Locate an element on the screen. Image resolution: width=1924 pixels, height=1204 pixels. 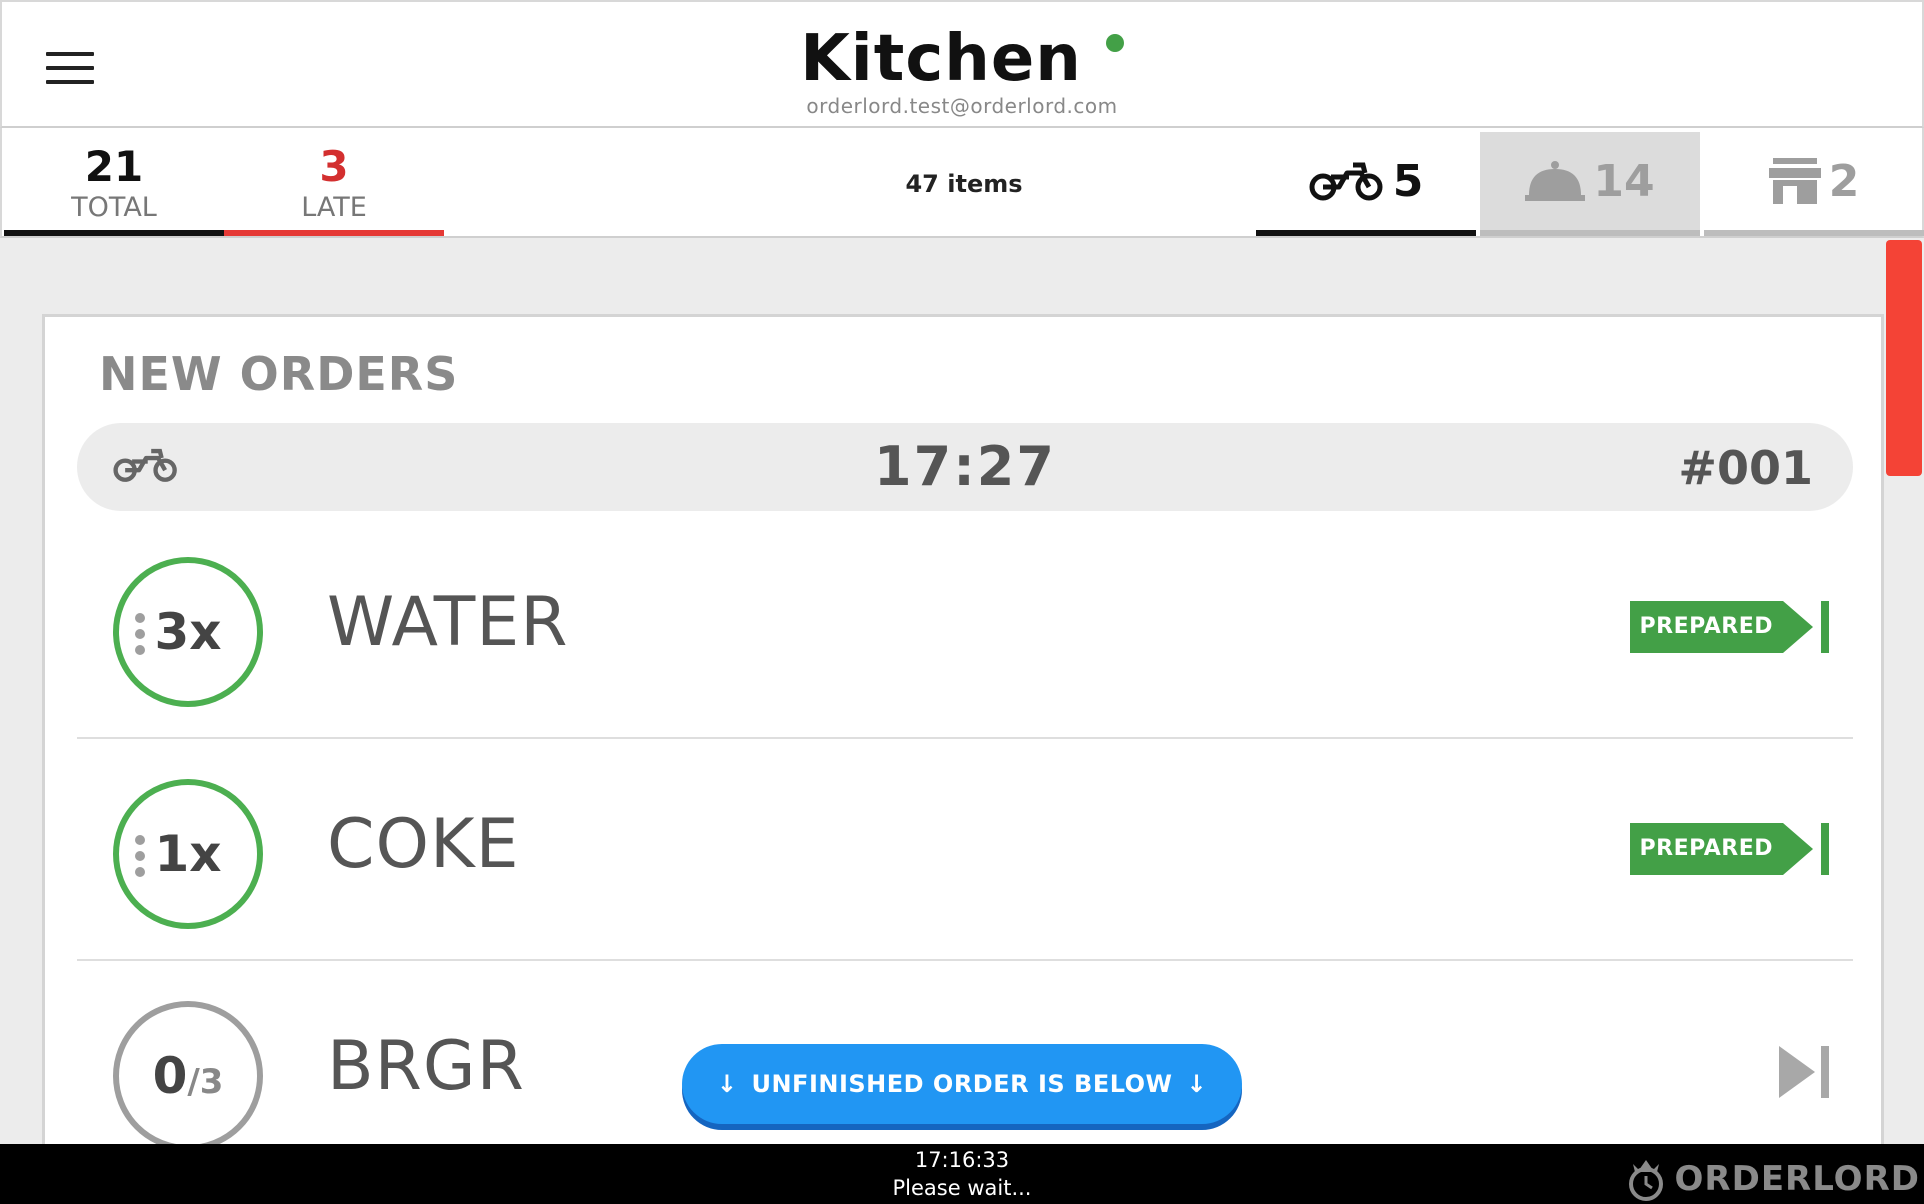
items-count: 47 items is located at coordinates (964, 184).